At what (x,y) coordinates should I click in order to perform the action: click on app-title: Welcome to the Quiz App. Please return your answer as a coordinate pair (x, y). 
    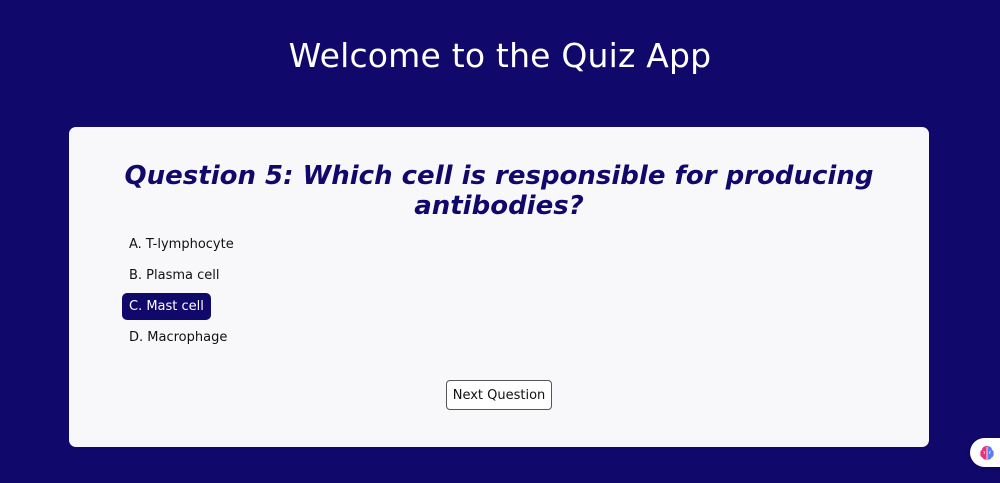
    Looking at the image, I should click on (500, 55).